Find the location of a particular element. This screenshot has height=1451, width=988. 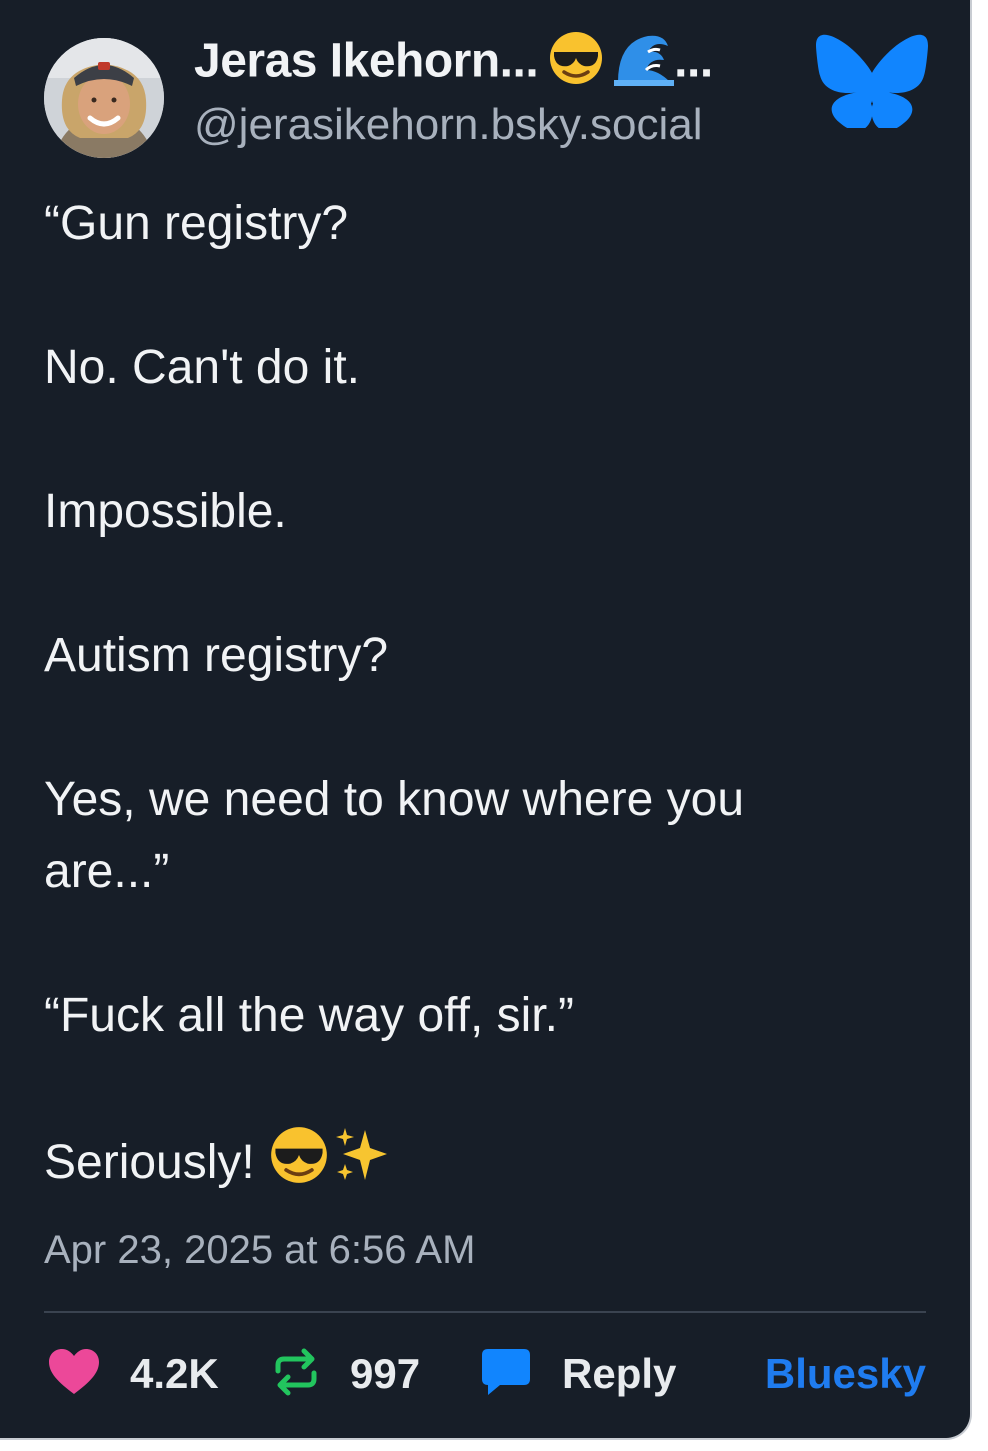

avatar is located at coordinates (104, 98).